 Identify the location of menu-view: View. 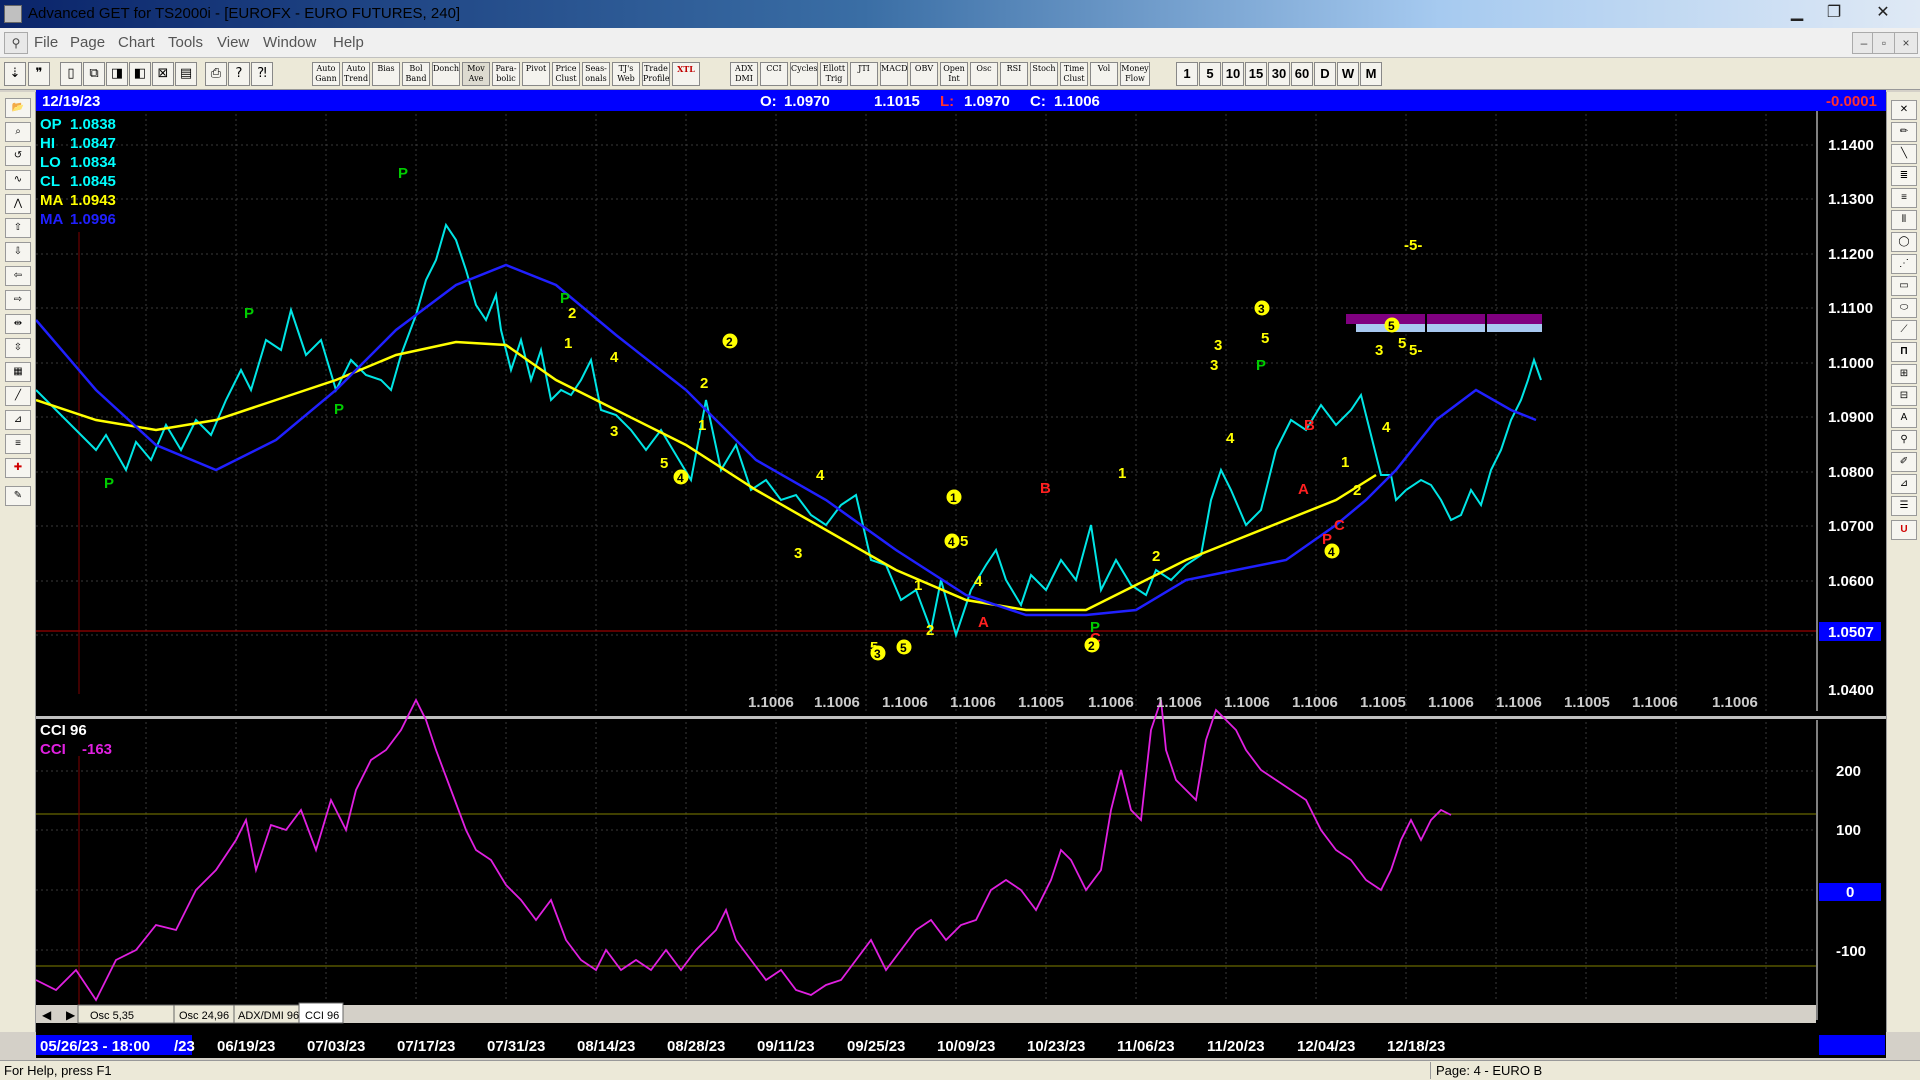
(233, 42).